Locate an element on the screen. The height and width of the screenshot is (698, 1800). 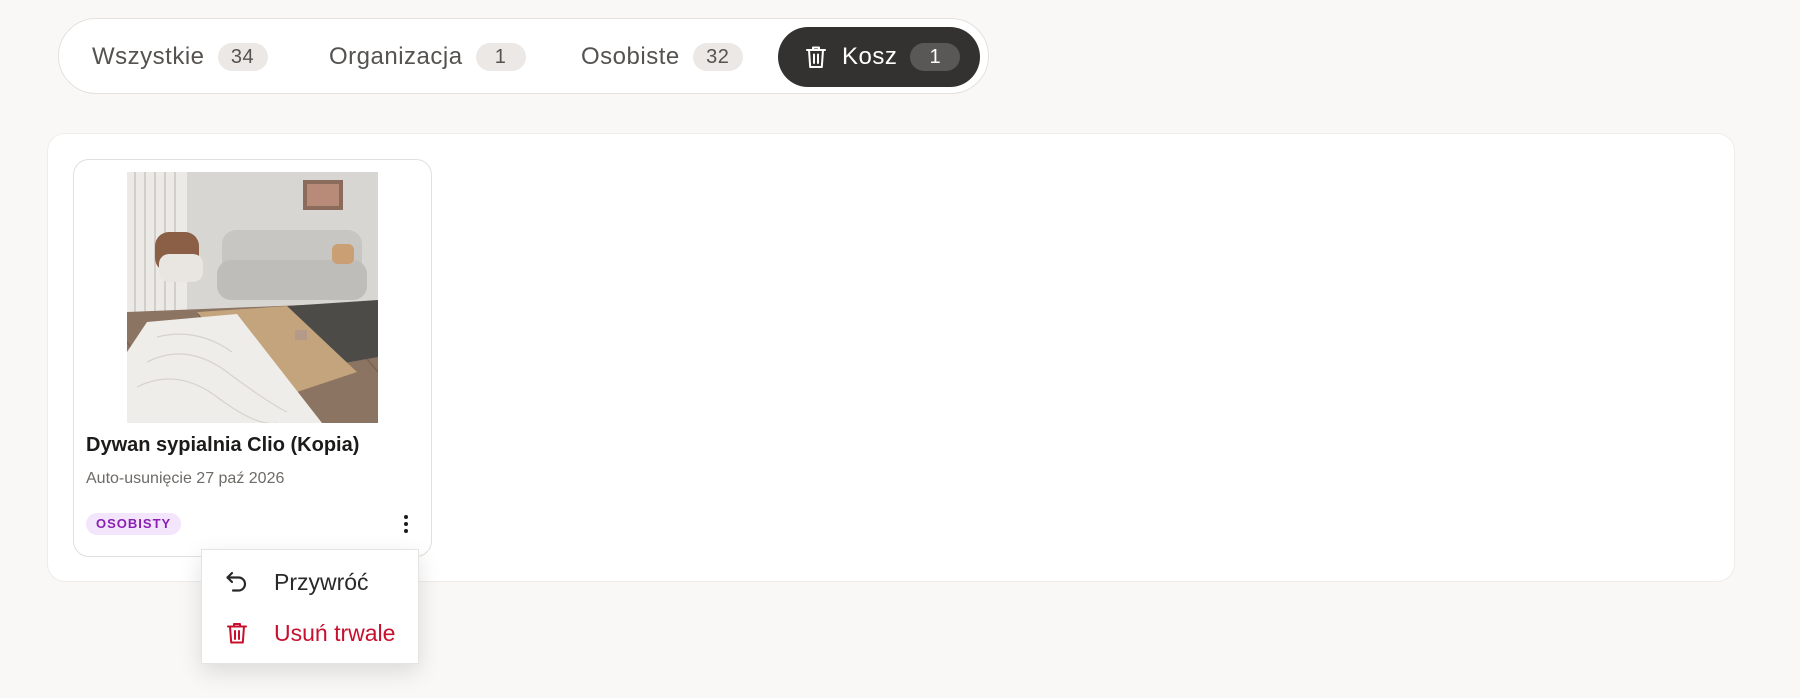
restore-label: Przywróć is located at coordinates (321, 581).